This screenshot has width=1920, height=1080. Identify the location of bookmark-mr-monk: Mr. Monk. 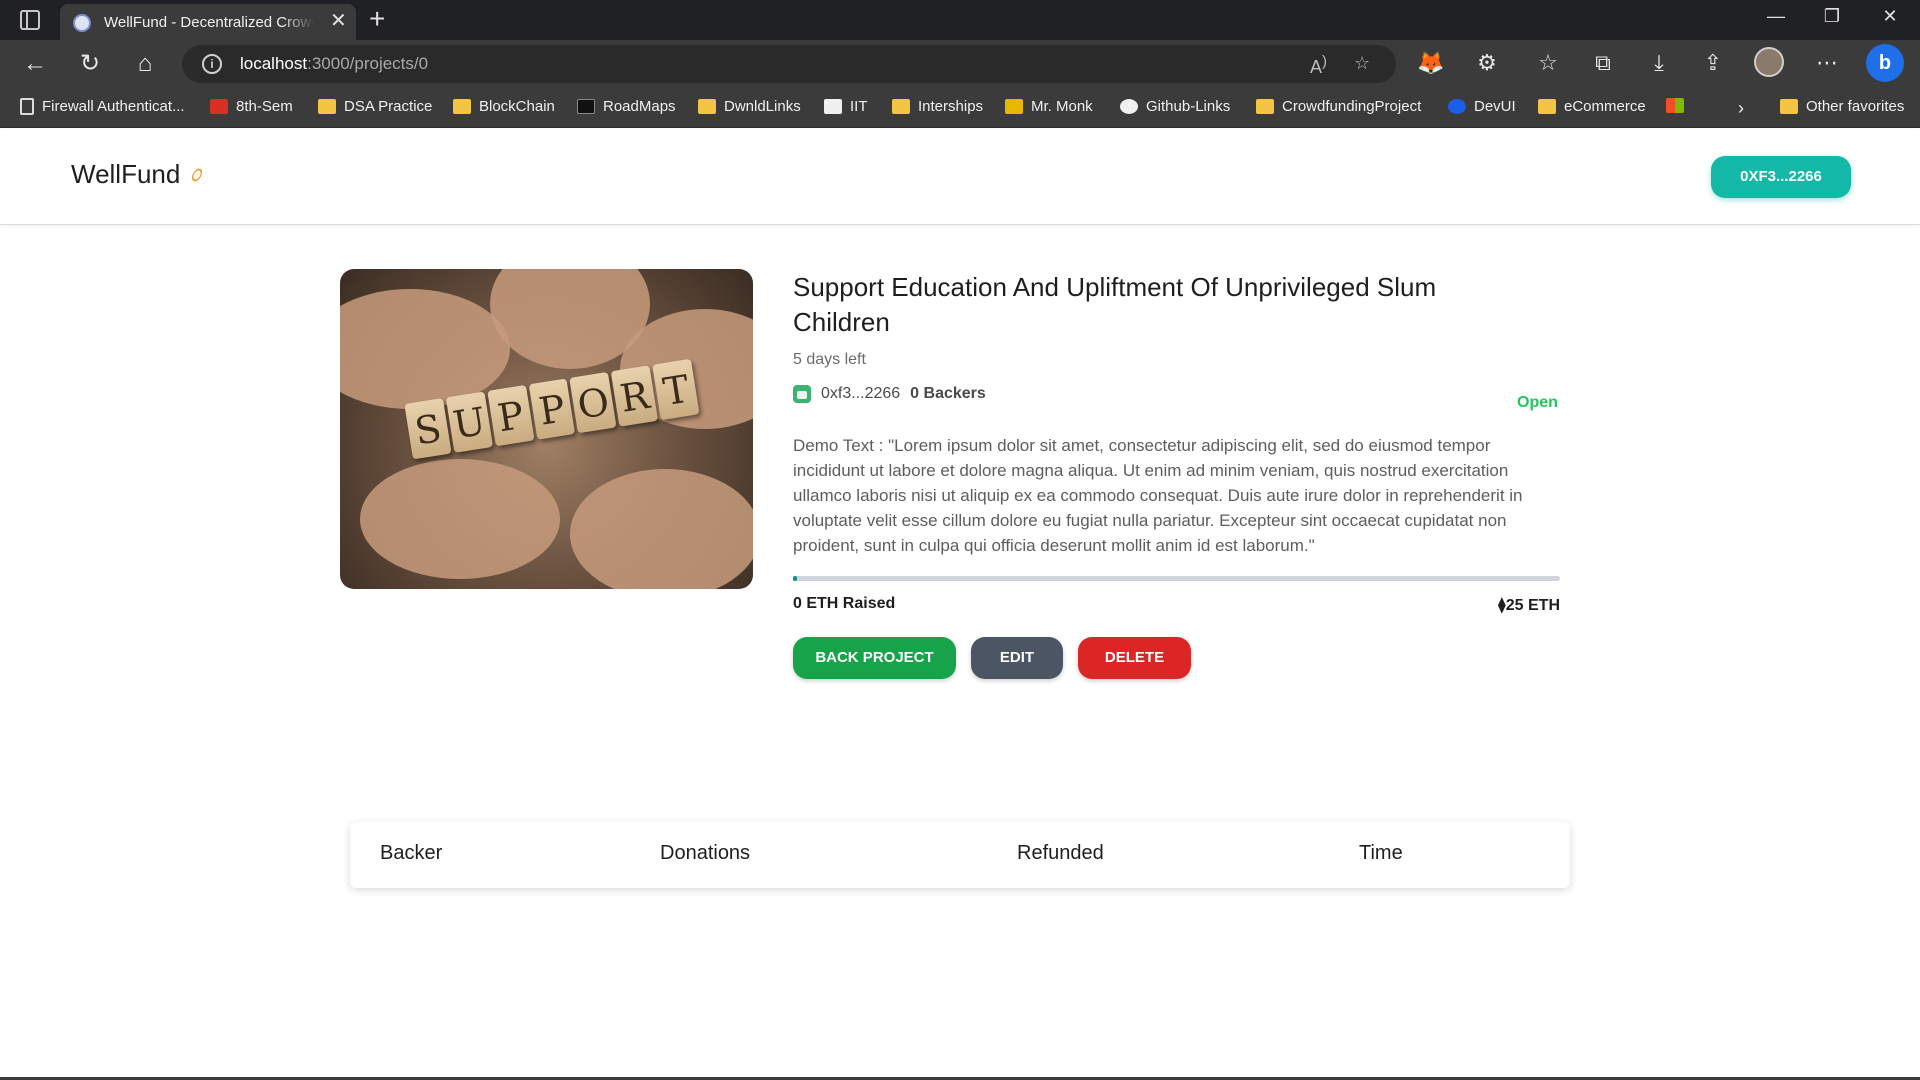
(1049, 106).